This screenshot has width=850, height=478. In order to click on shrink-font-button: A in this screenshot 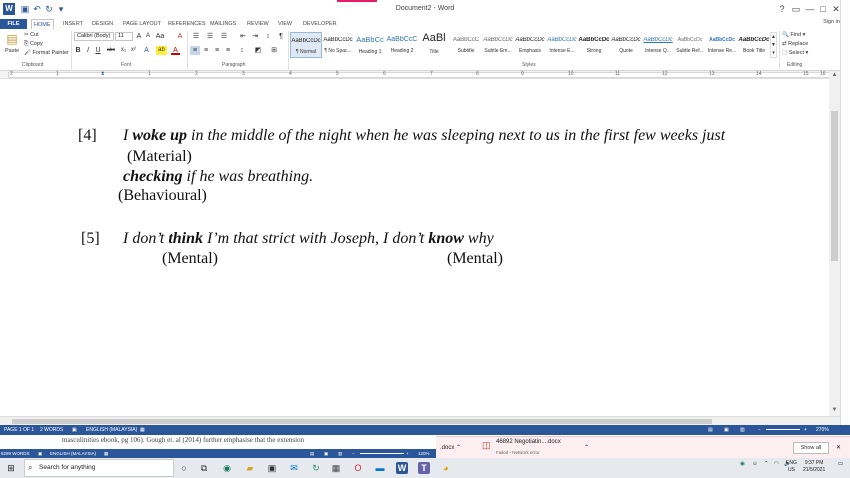, I will do `click(148, 36)`.